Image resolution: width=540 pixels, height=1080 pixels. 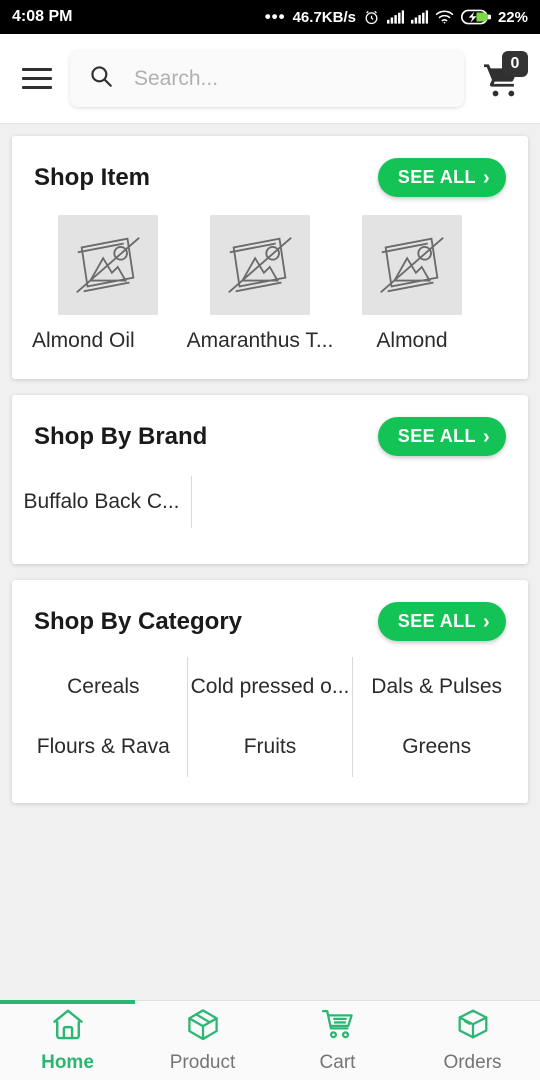 What do you see at coordinates (436, 747) in the screenshot?
I see `list-item: Greens` at bounding box center [436, 747].